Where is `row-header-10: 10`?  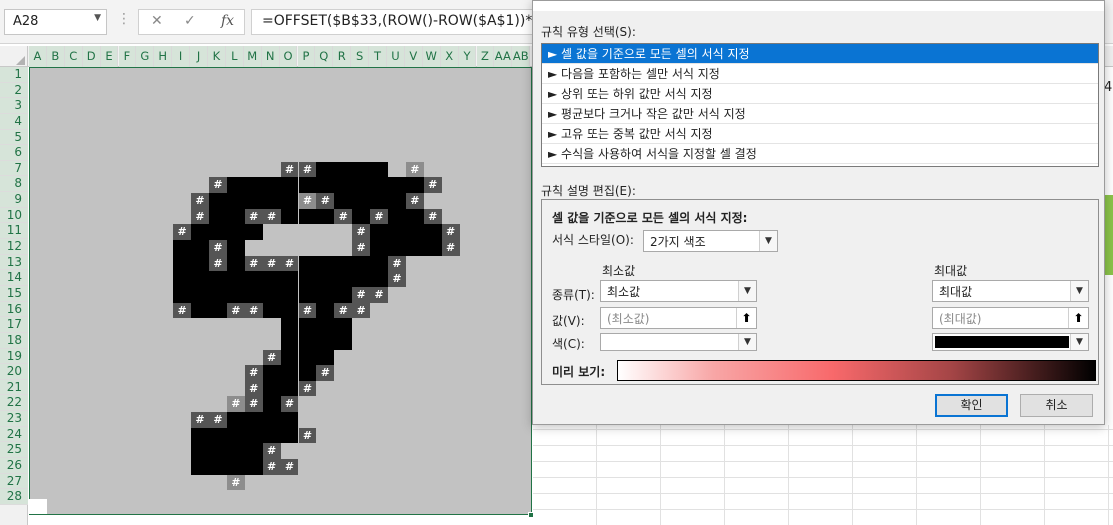
row-header-10: 10 is located at coordinates (14, 215).